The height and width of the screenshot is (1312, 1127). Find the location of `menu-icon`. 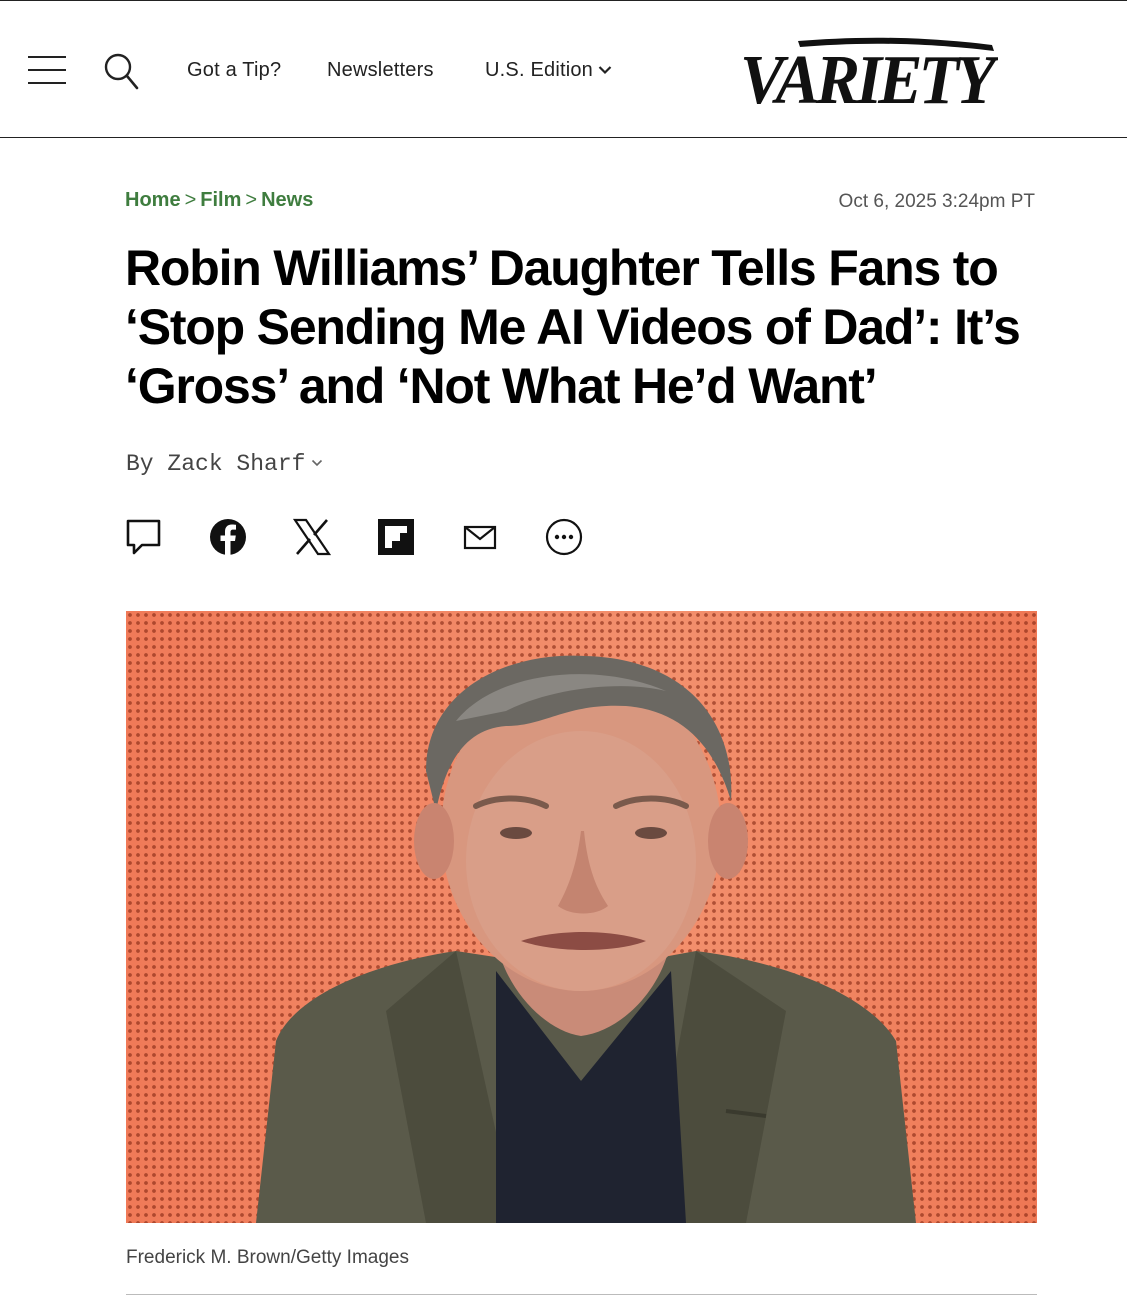

menu-icon is located at coordinates (48, 70).